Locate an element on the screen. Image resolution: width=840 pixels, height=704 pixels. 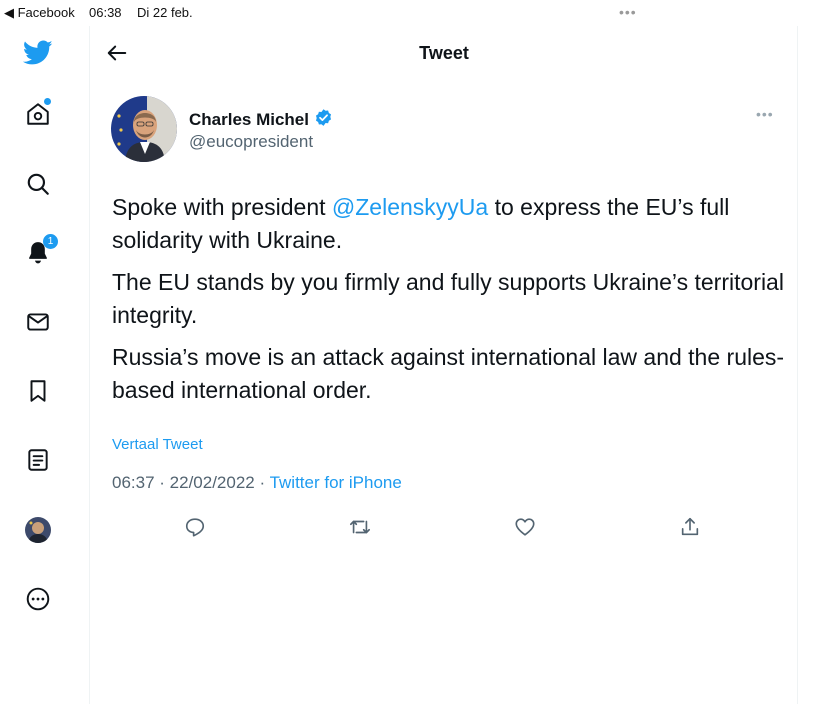
home-icon is located at coordinates (38, 114).